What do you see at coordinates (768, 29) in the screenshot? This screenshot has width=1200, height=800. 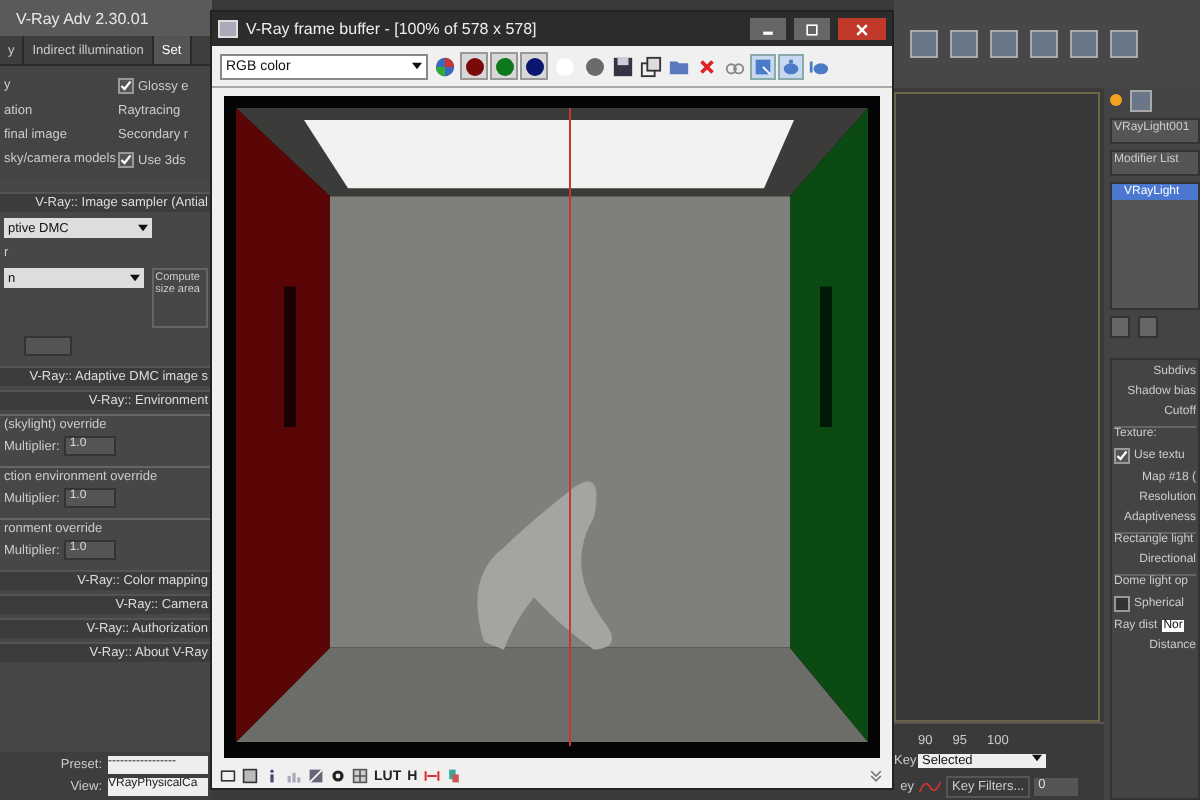 I see `minimize-button` at bounding box center [768, 29].